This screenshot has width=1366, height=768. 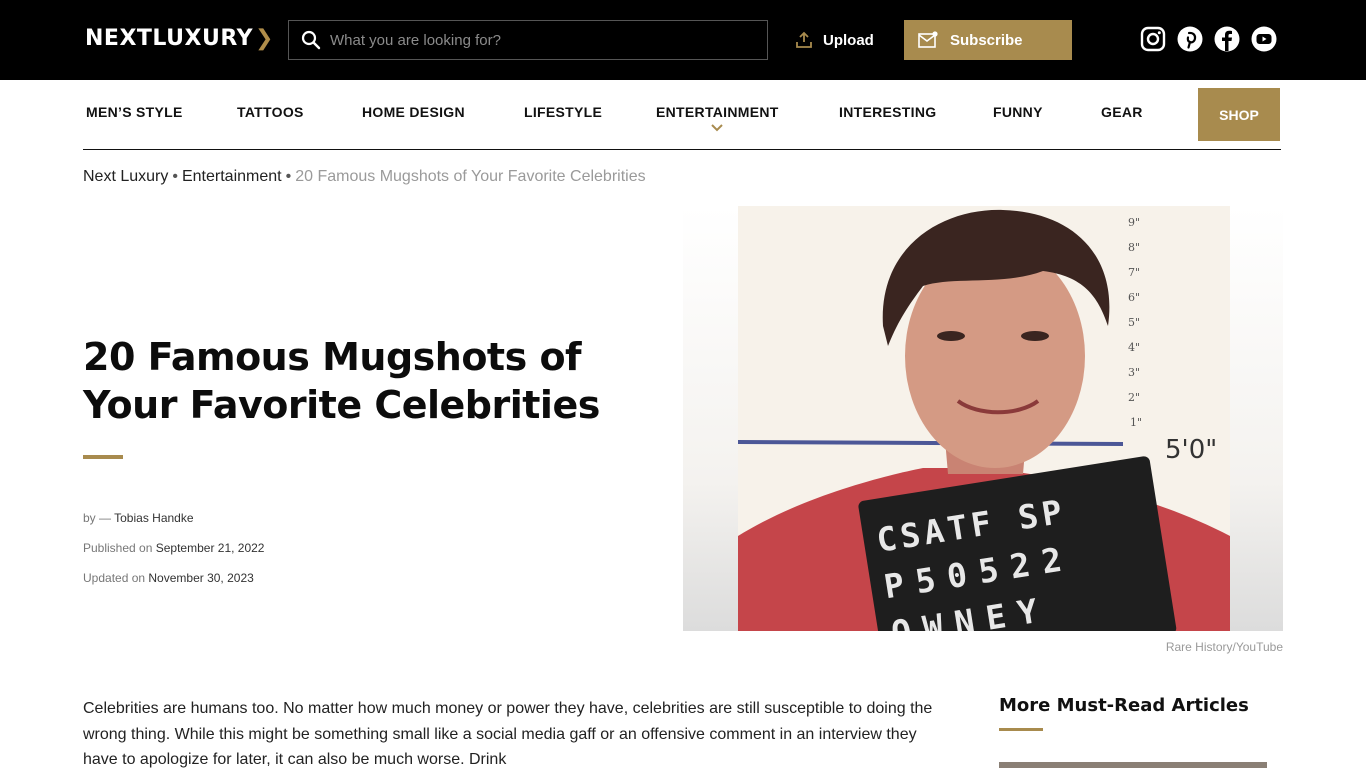 I want to click on ruler-mark: 5", so click(x=1134, y=322).